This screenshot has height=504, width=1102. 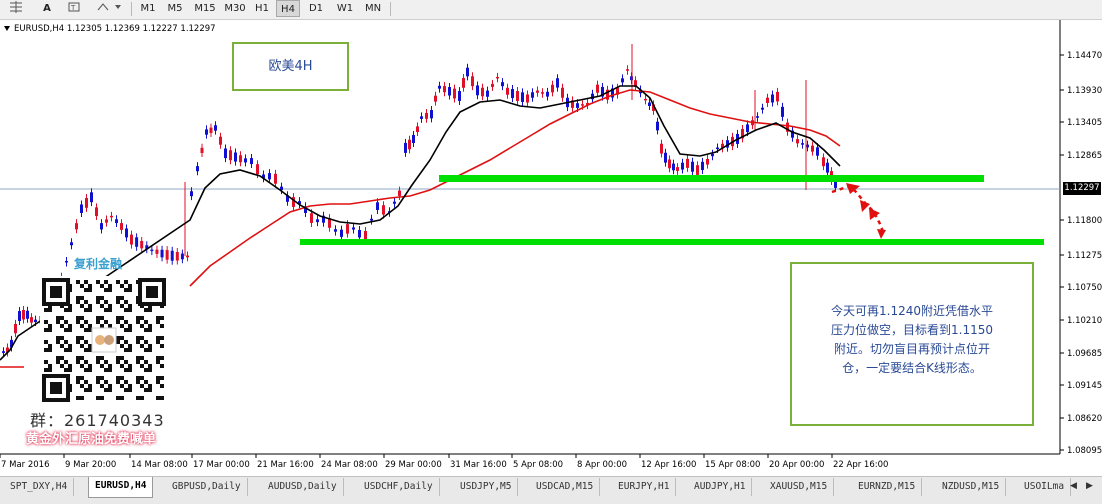 I want to click on annotation-title-box: 欧美4H, so click(x=290, y=66).